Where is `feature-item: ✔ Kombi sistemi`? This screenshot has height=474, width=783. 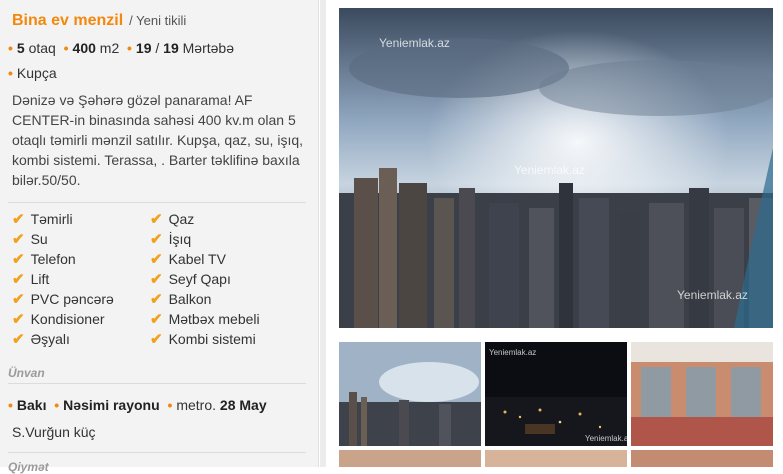
feature-item: ✔ Kombi sistemi is located at coordinates (203, 339).